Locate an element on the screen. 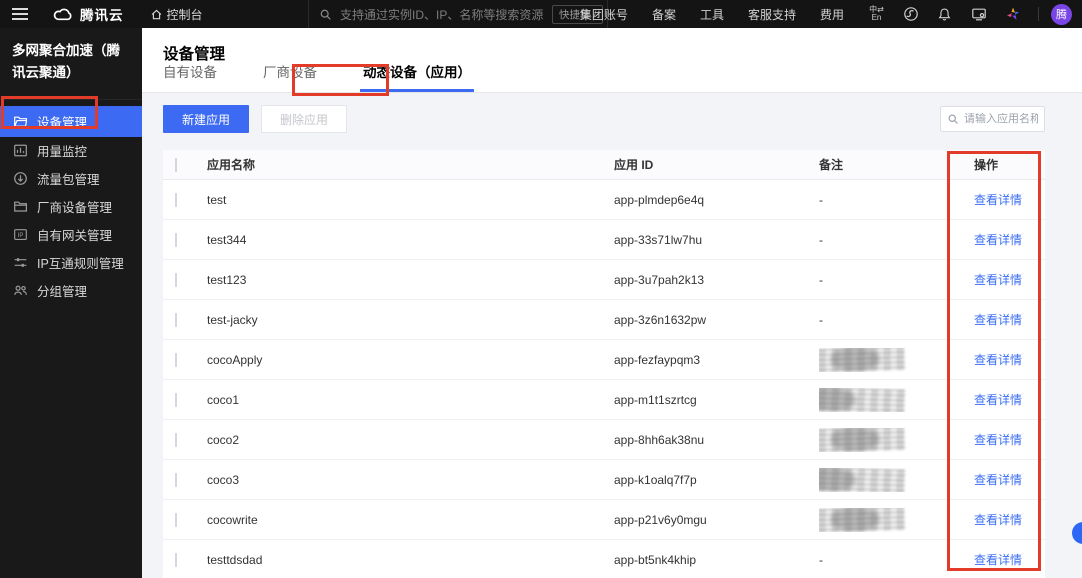 The width and height of the screenshot is (1082, 578). create-app-button: 新建应用 is located at coordinates (206, 119).